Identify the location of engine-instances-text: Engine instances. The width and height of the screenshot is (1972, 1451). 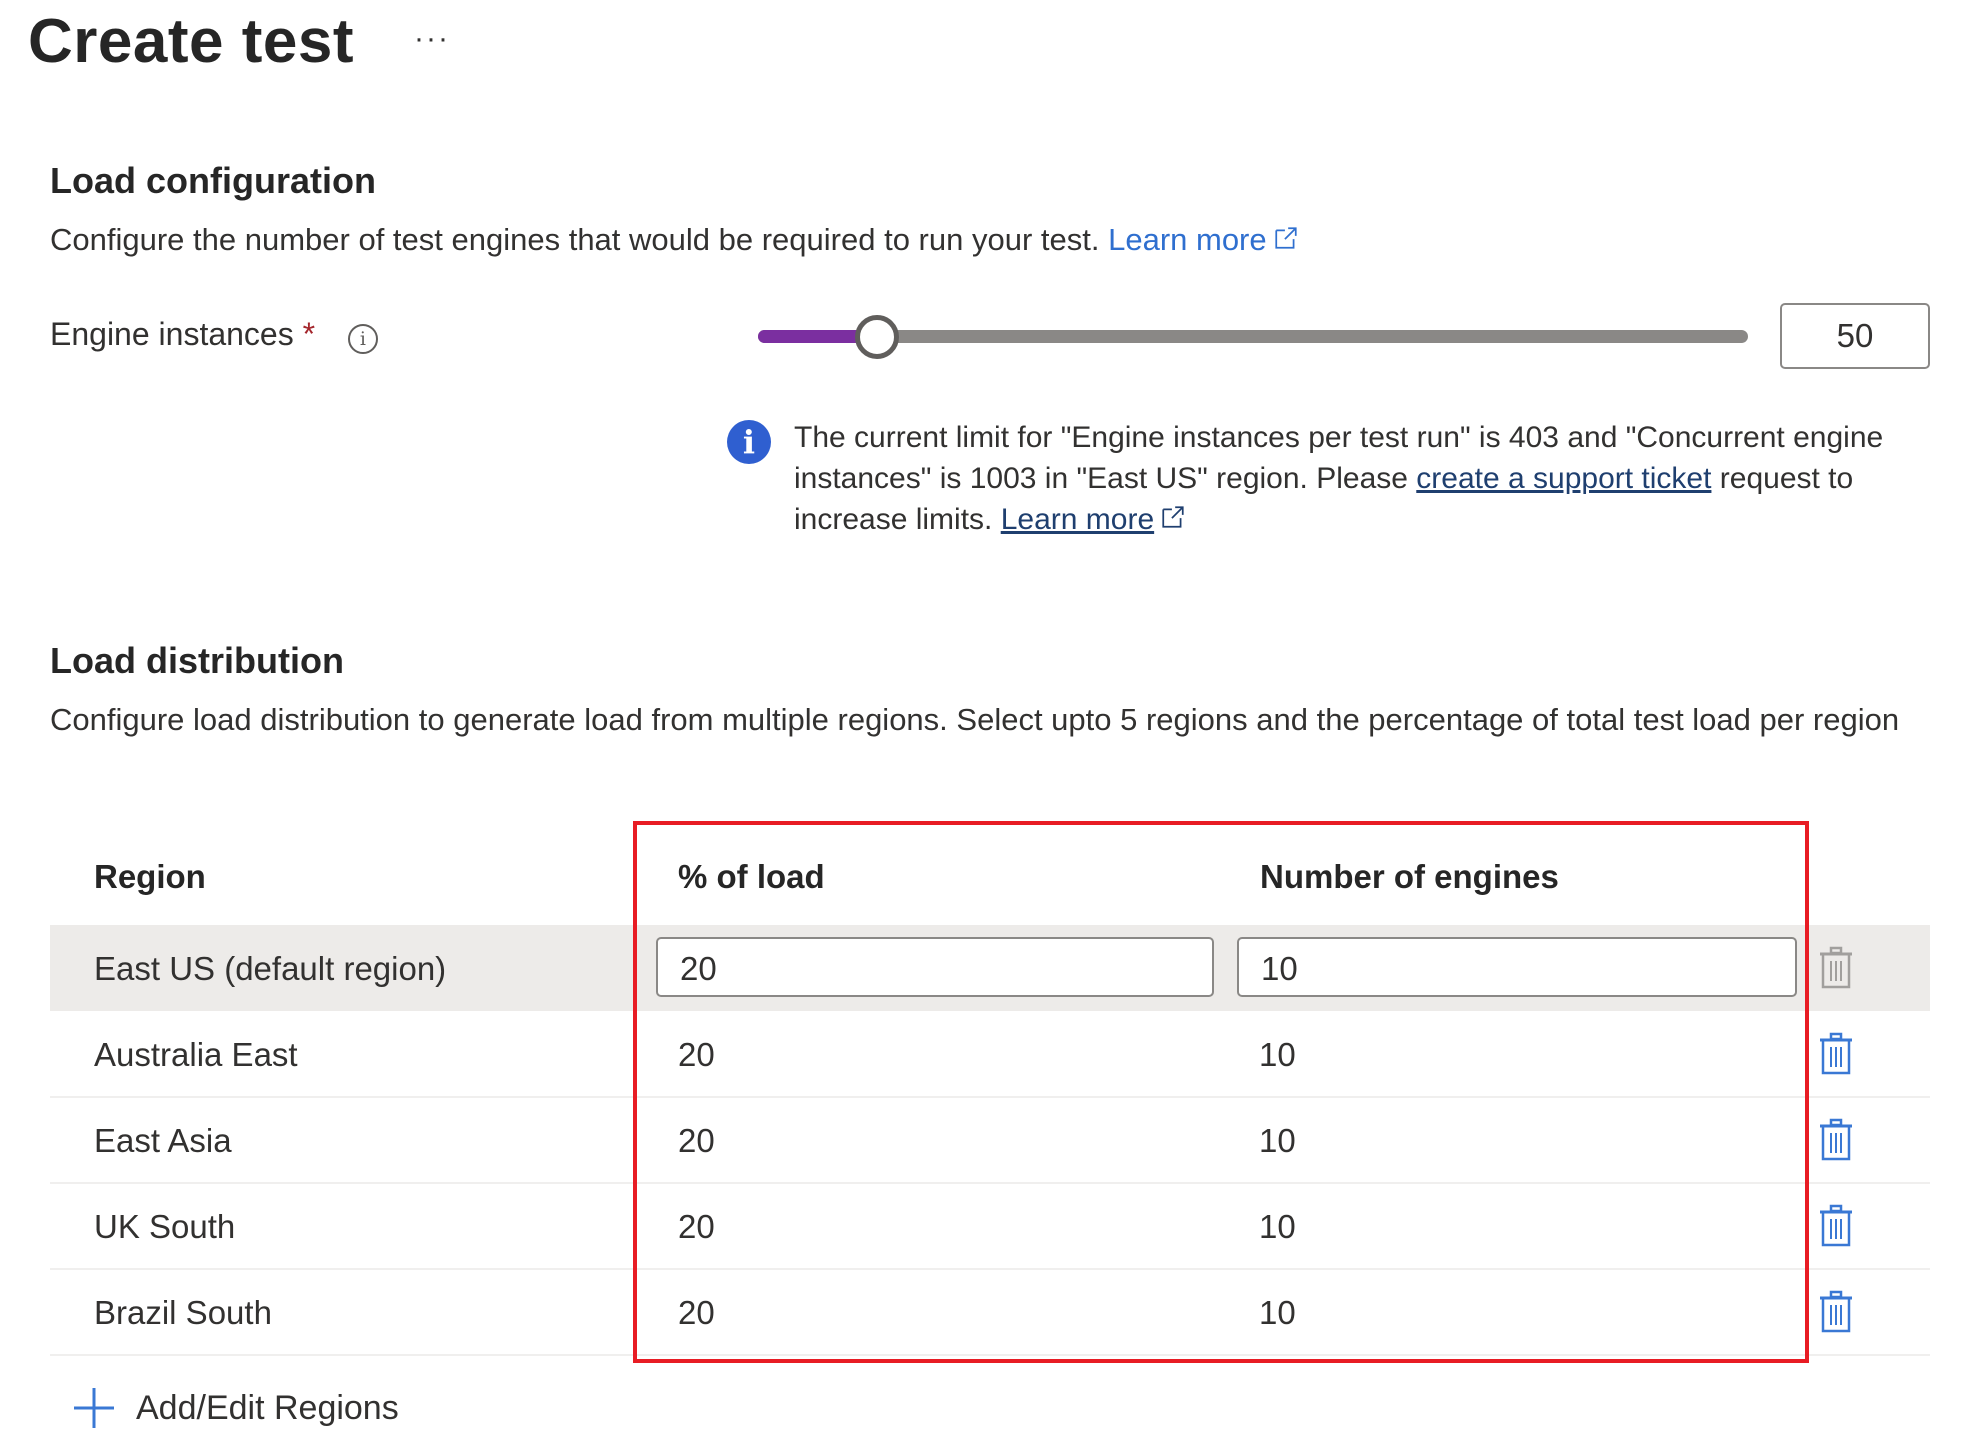
(172, 334).